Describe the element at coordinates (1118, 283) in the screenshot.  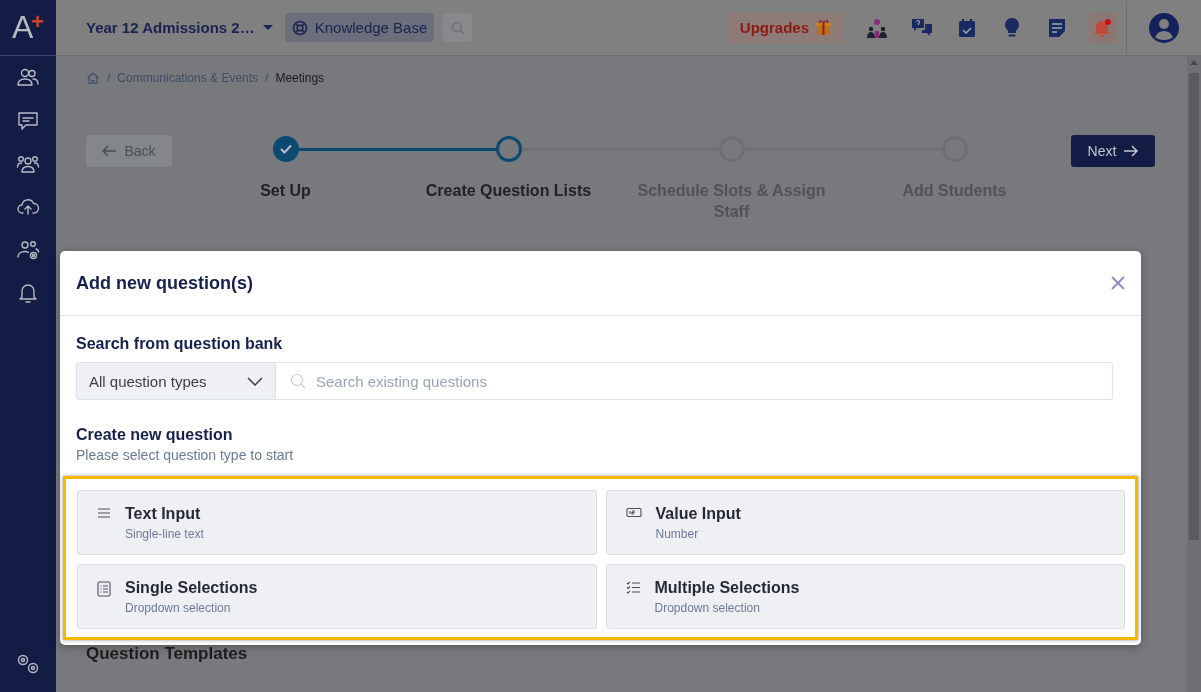
I see `close-button` at that location.